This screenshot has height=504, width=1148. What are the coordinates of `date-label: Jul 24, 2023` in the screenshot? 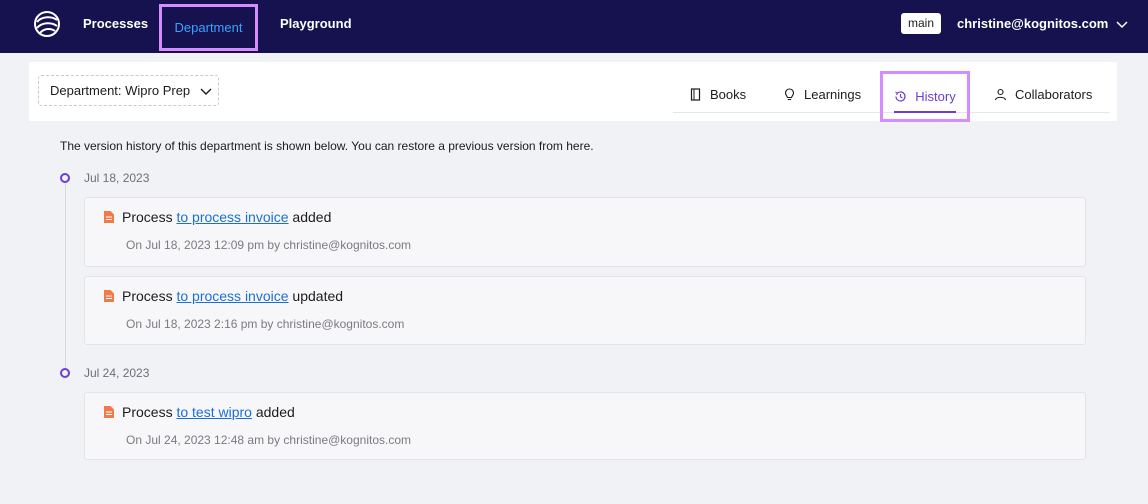 It's located at (117, 373).